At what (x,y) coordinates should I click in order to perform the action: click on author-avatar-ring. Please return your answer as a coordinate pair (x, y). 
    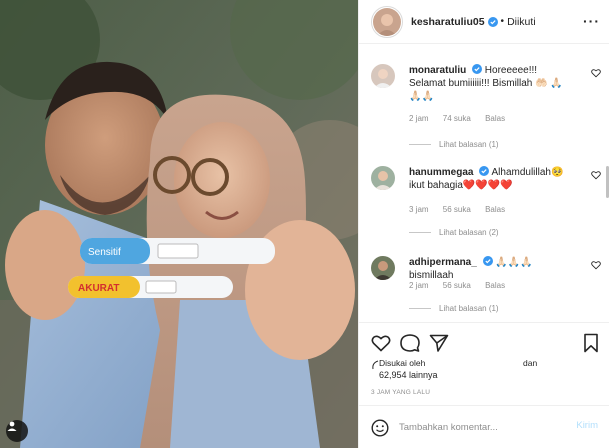
    Looking at the image, I should click on (387, 21).